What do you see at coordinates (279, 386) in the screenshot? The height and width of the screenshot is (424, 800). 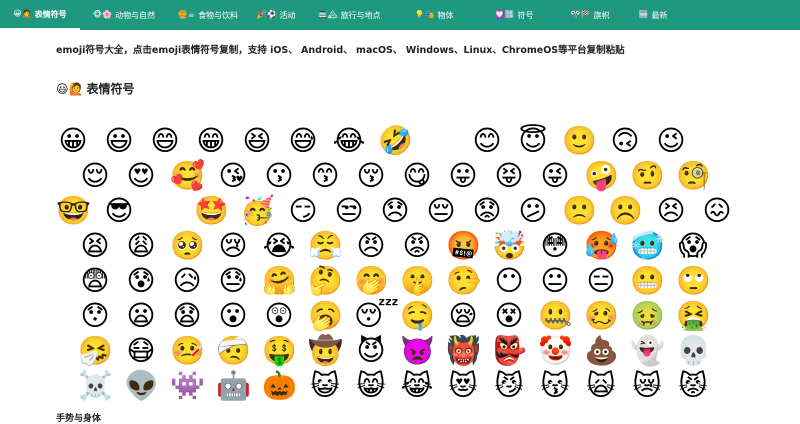 I see `emoji-item: 🎃` at bounding box center [279, 386].